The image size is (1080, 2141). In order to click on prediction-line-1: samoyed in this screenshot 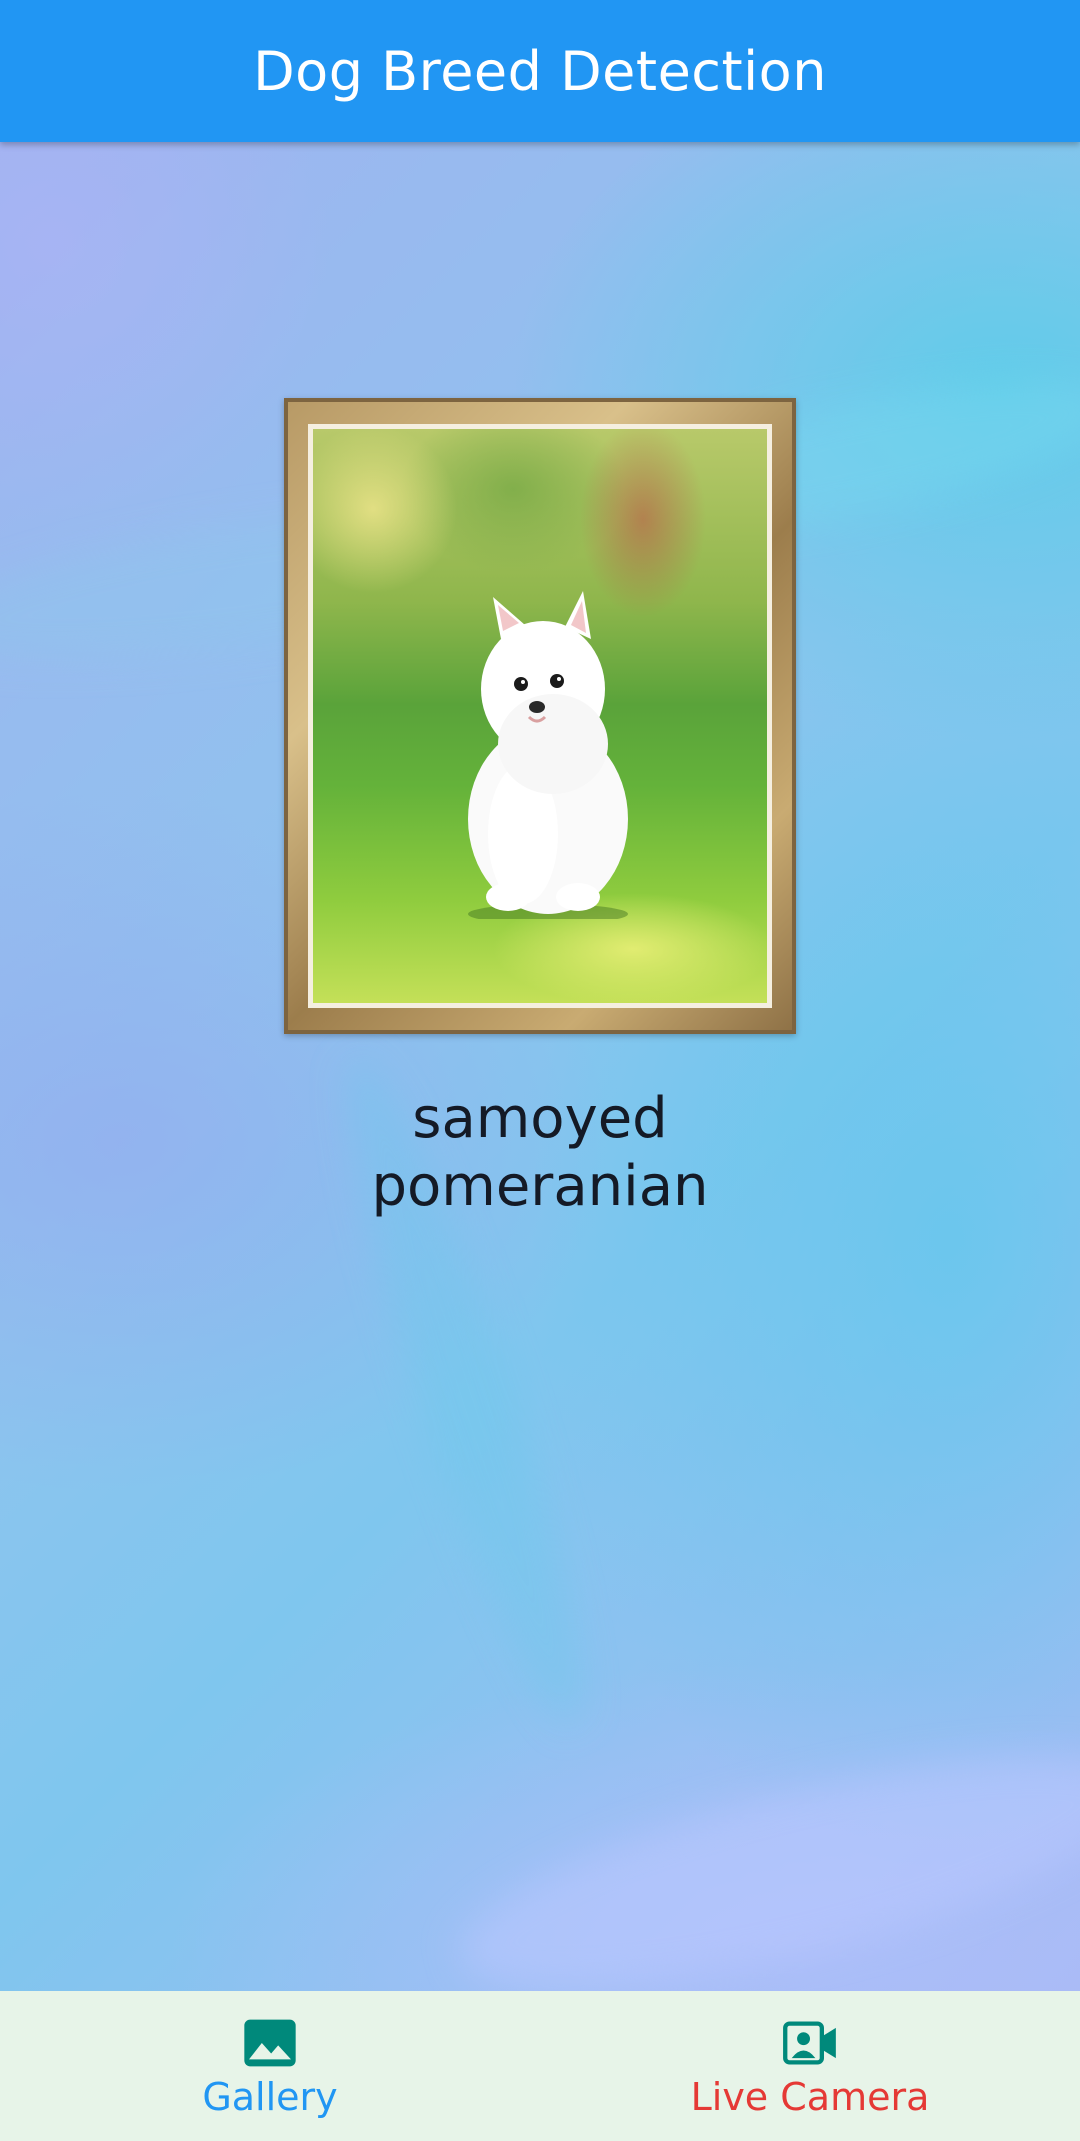, I will do `click(540, 1118)`.